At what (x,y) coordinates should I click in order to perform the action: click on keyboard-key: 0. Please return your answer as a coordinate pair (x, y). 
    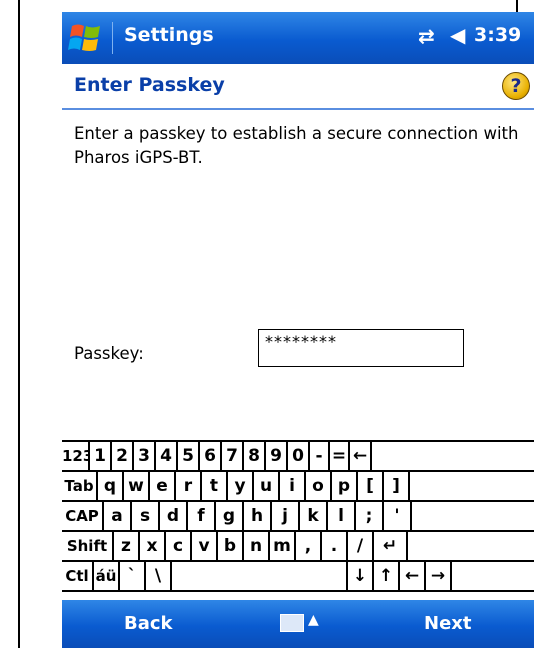
    Looking at the image, I should click on (299, 456).